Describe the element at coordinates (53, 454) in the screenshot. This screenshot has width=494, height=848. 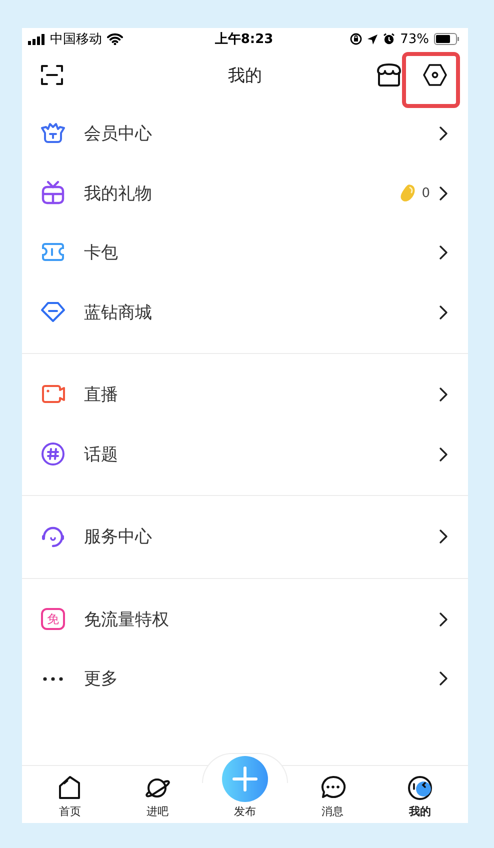
I see `hashtag-icon` at that location.